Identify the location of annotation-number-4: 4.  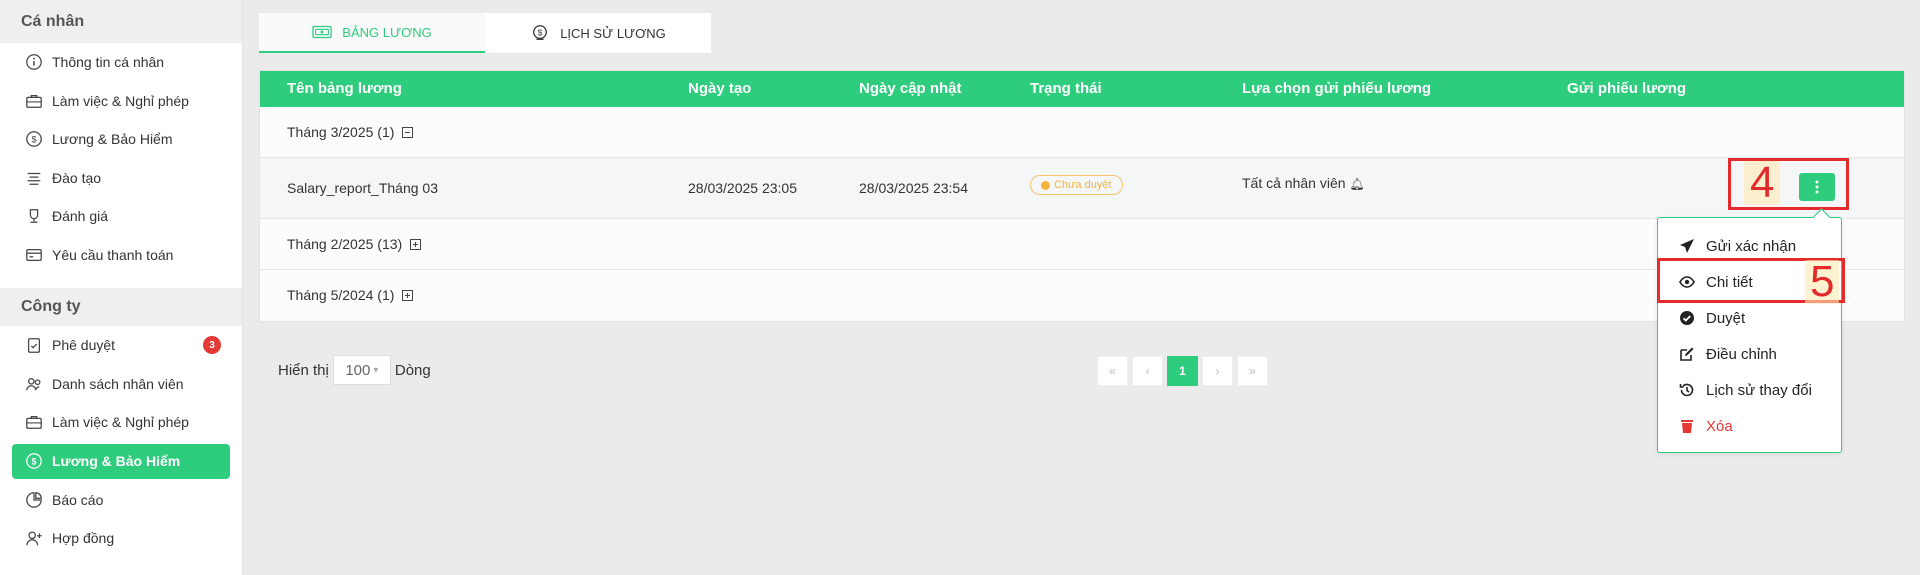
(1762, 183).